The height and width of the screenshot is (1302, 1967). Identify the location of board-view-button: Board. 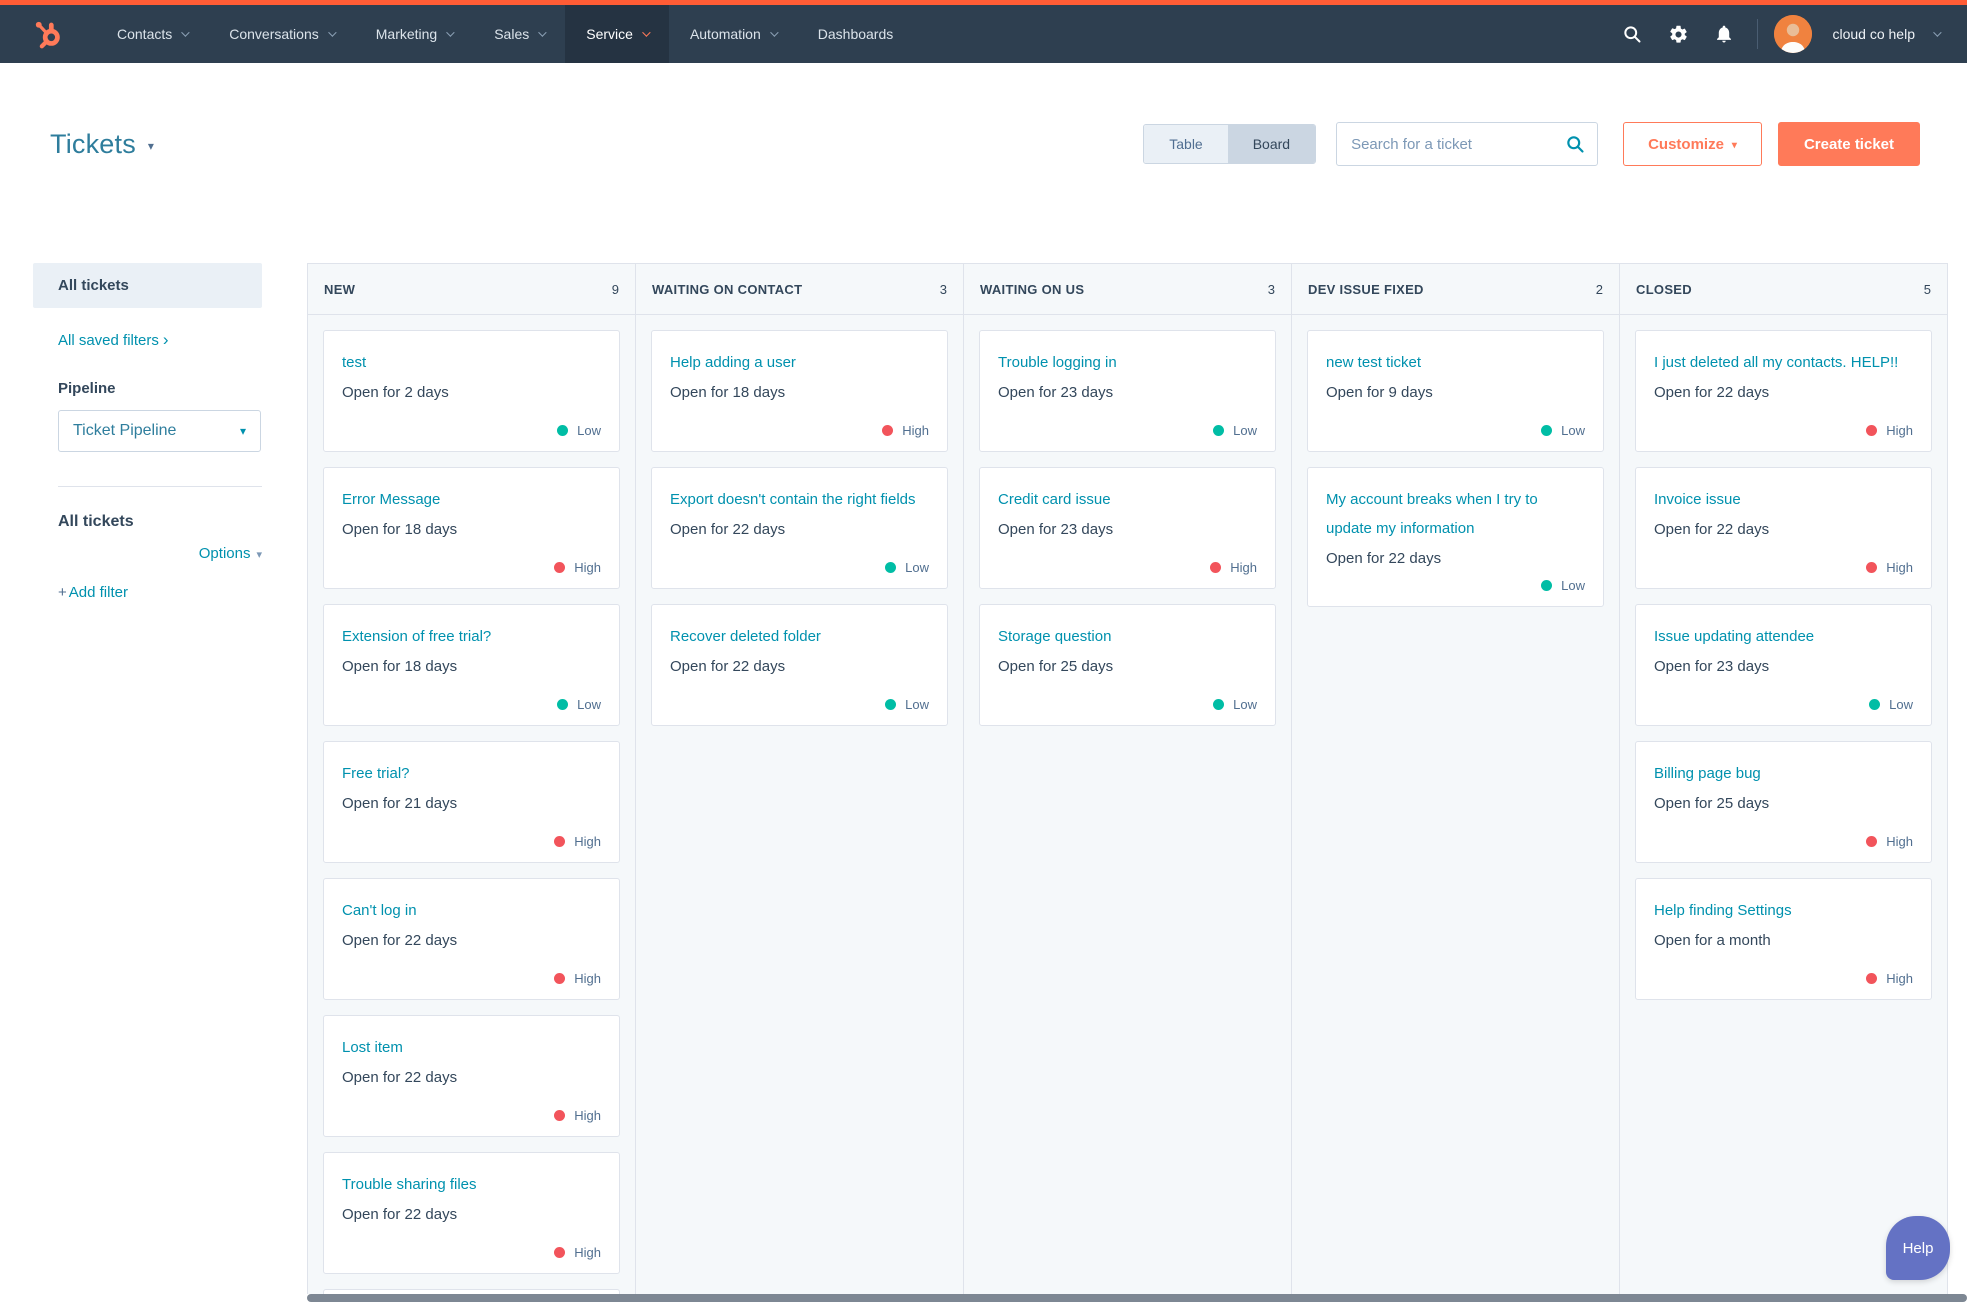
(1271, 144).